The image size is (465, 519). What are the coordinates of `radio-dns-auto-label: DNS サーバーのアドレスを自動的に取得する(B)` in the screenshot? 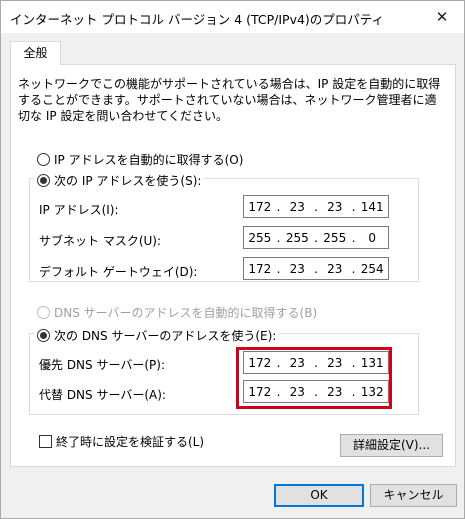 It's located at (186, 313).